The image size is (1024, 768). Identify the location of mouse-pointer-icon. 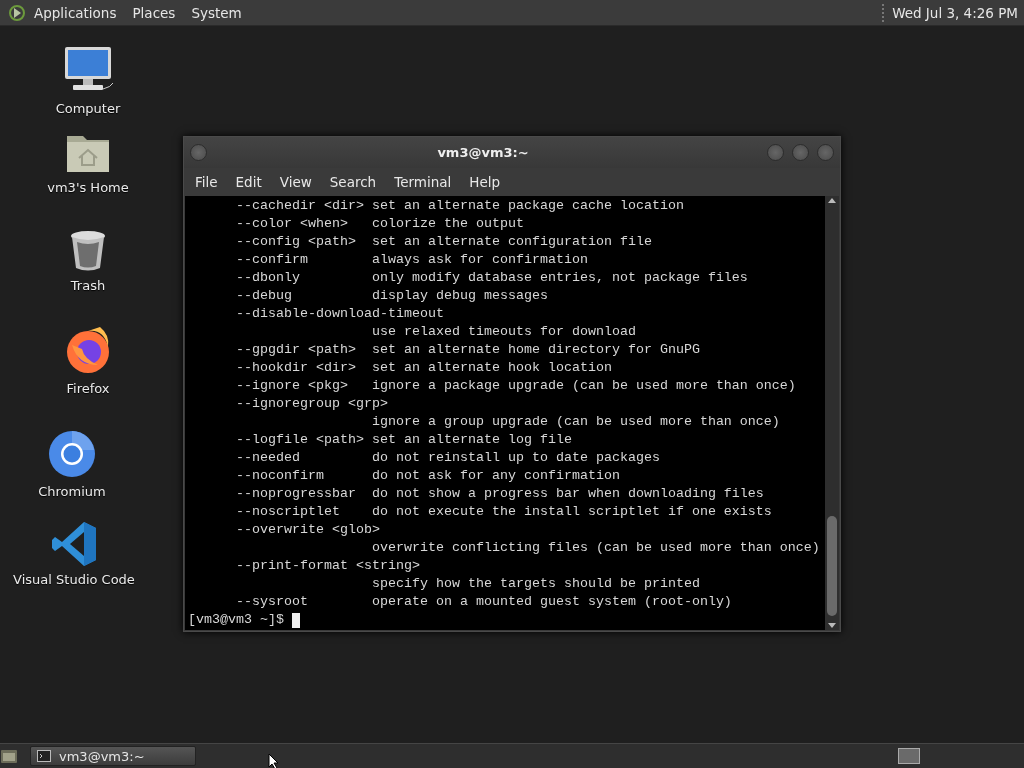
(273, 760).